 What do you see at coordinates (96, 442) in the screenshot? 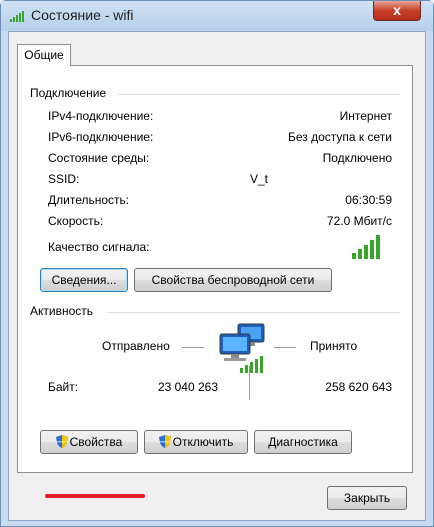
I see `properties-label: Свойства` at bounding box center [96, 442].